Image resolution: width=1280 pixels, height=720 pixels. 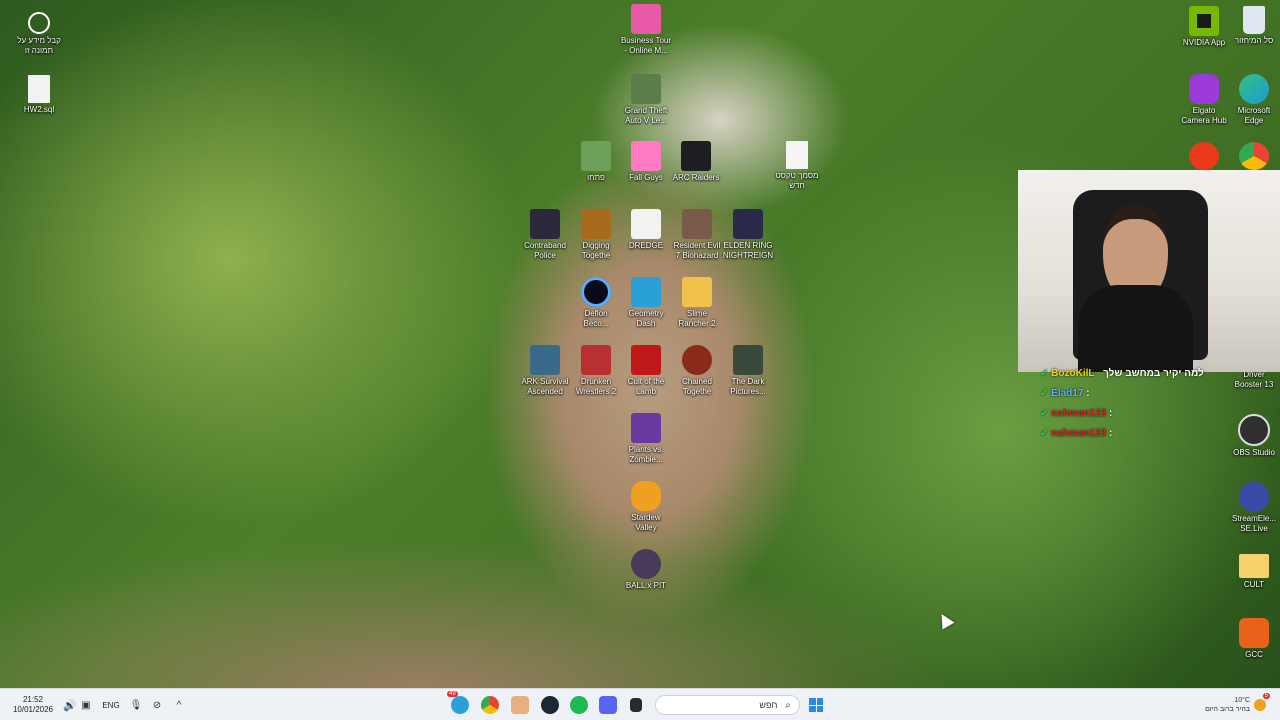 I want to click on taskbar: 21:52 10/01/2026 🔊 ▣ ENG 🎙 ⊘ ^ 49 חפש ⌕, so click(x=640, y=704).